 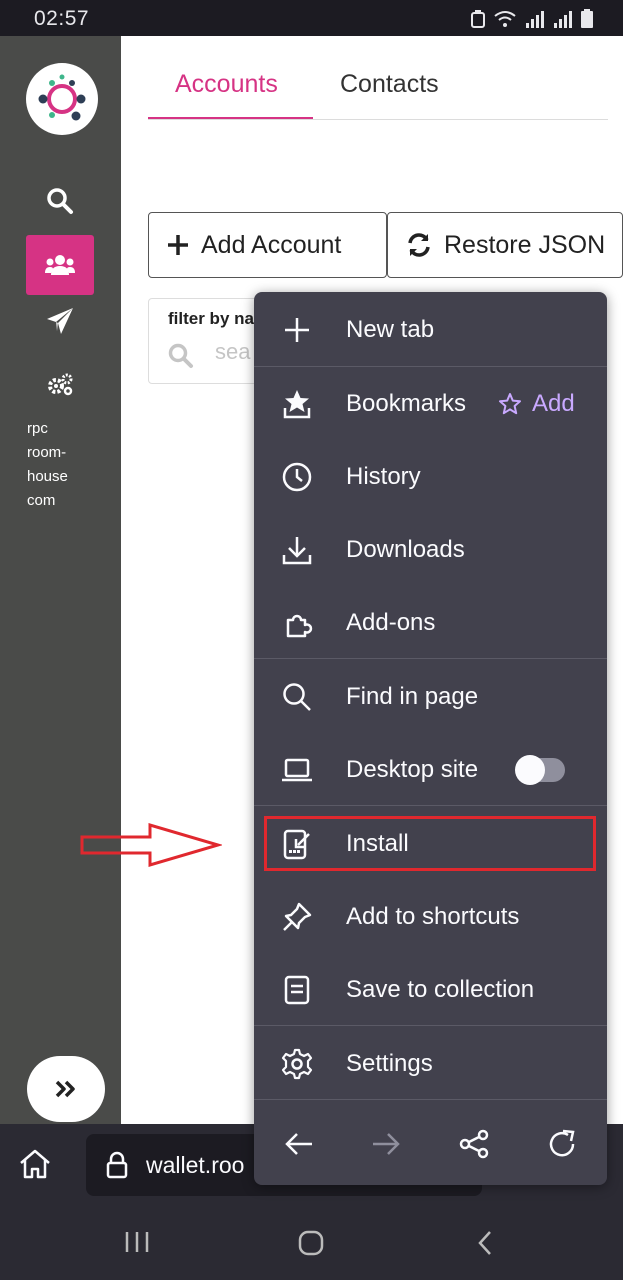 I want to click on rpc-line: room-, so click(x=47, y=452).